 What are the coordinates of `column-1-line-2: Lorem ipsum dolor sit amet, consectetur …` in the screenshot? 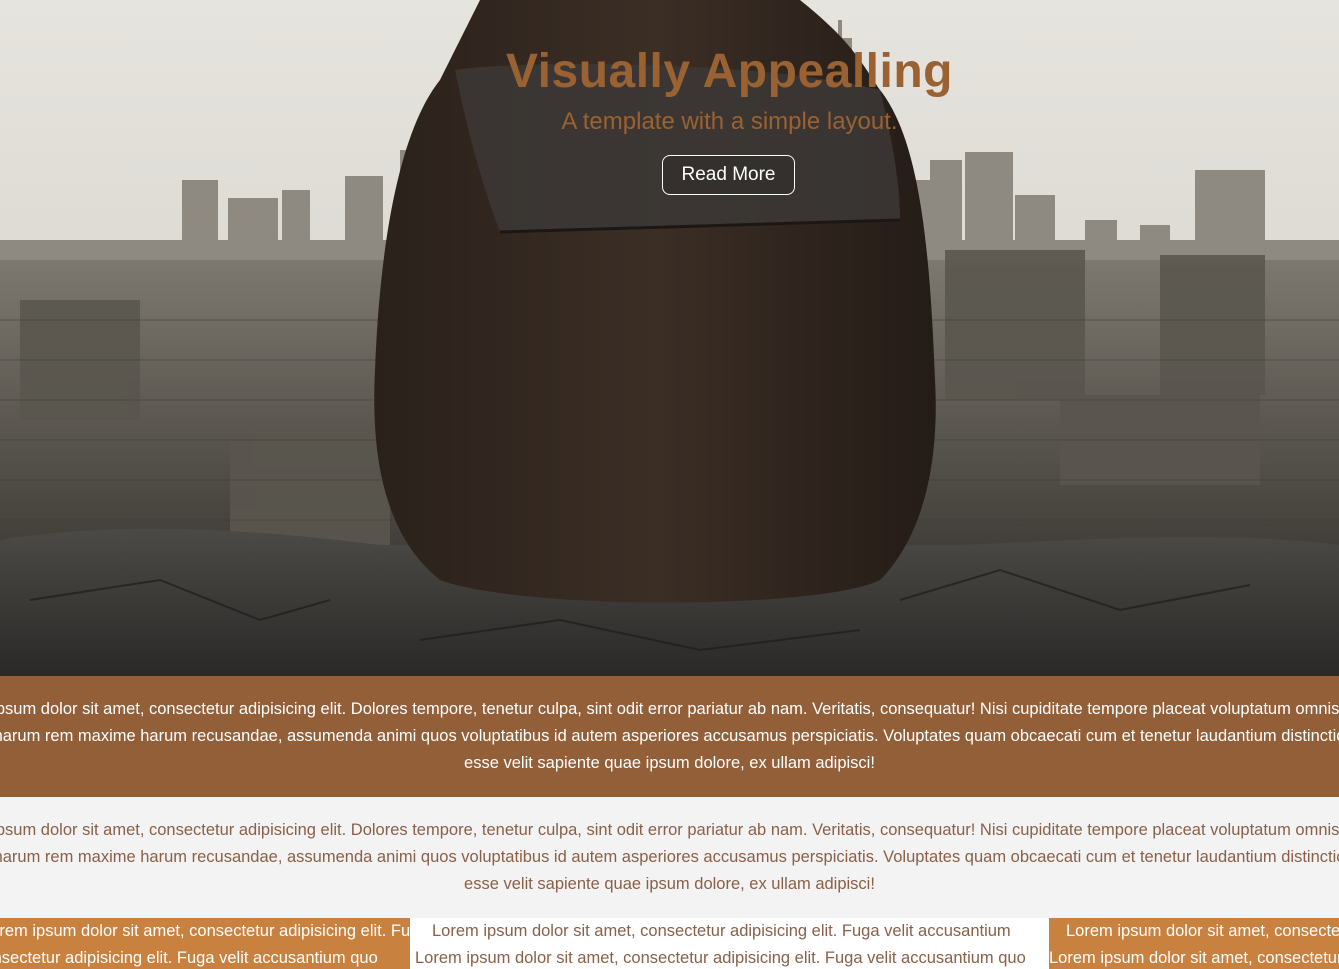 It's located at (189, 958).